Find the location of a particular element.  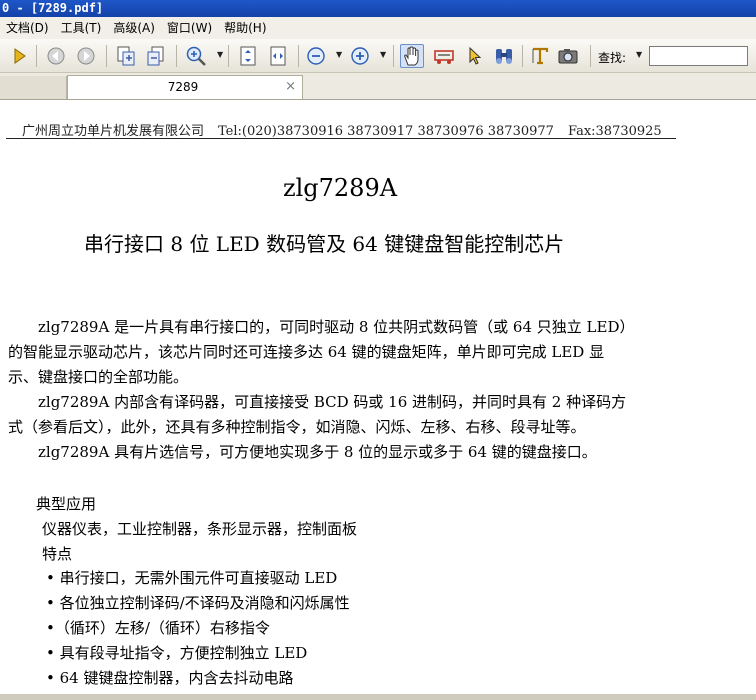

menu-window: 窗口(W) is located at coordinates (189, 28).